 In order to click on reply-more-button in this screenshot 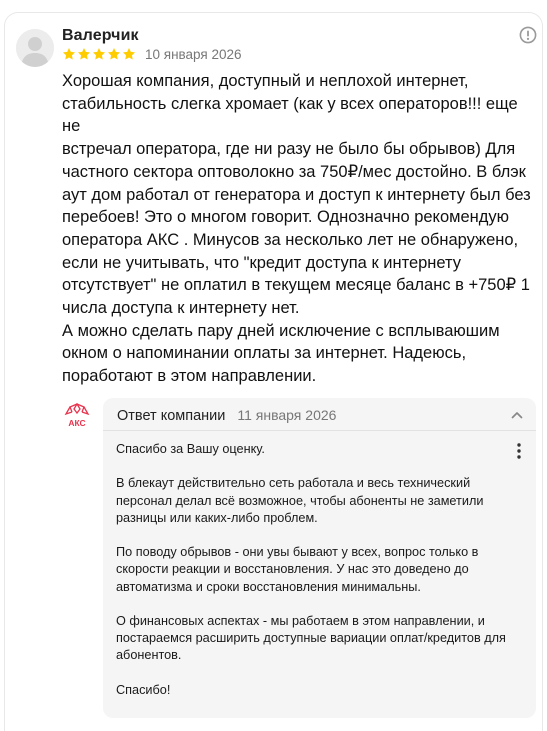, I will do `click(519, 451)`.